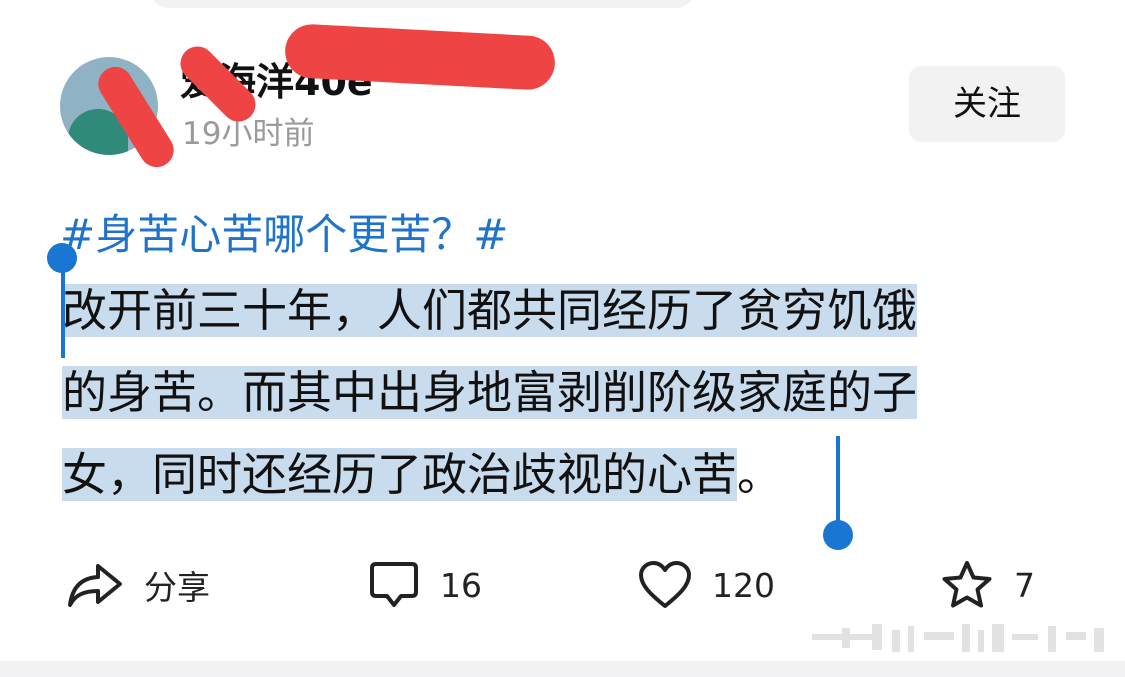 This screenshot has width=1125, height=677. Describe the element at coordinates (838, 535) in the screenshot. I see `selection-end-handle` at that location.